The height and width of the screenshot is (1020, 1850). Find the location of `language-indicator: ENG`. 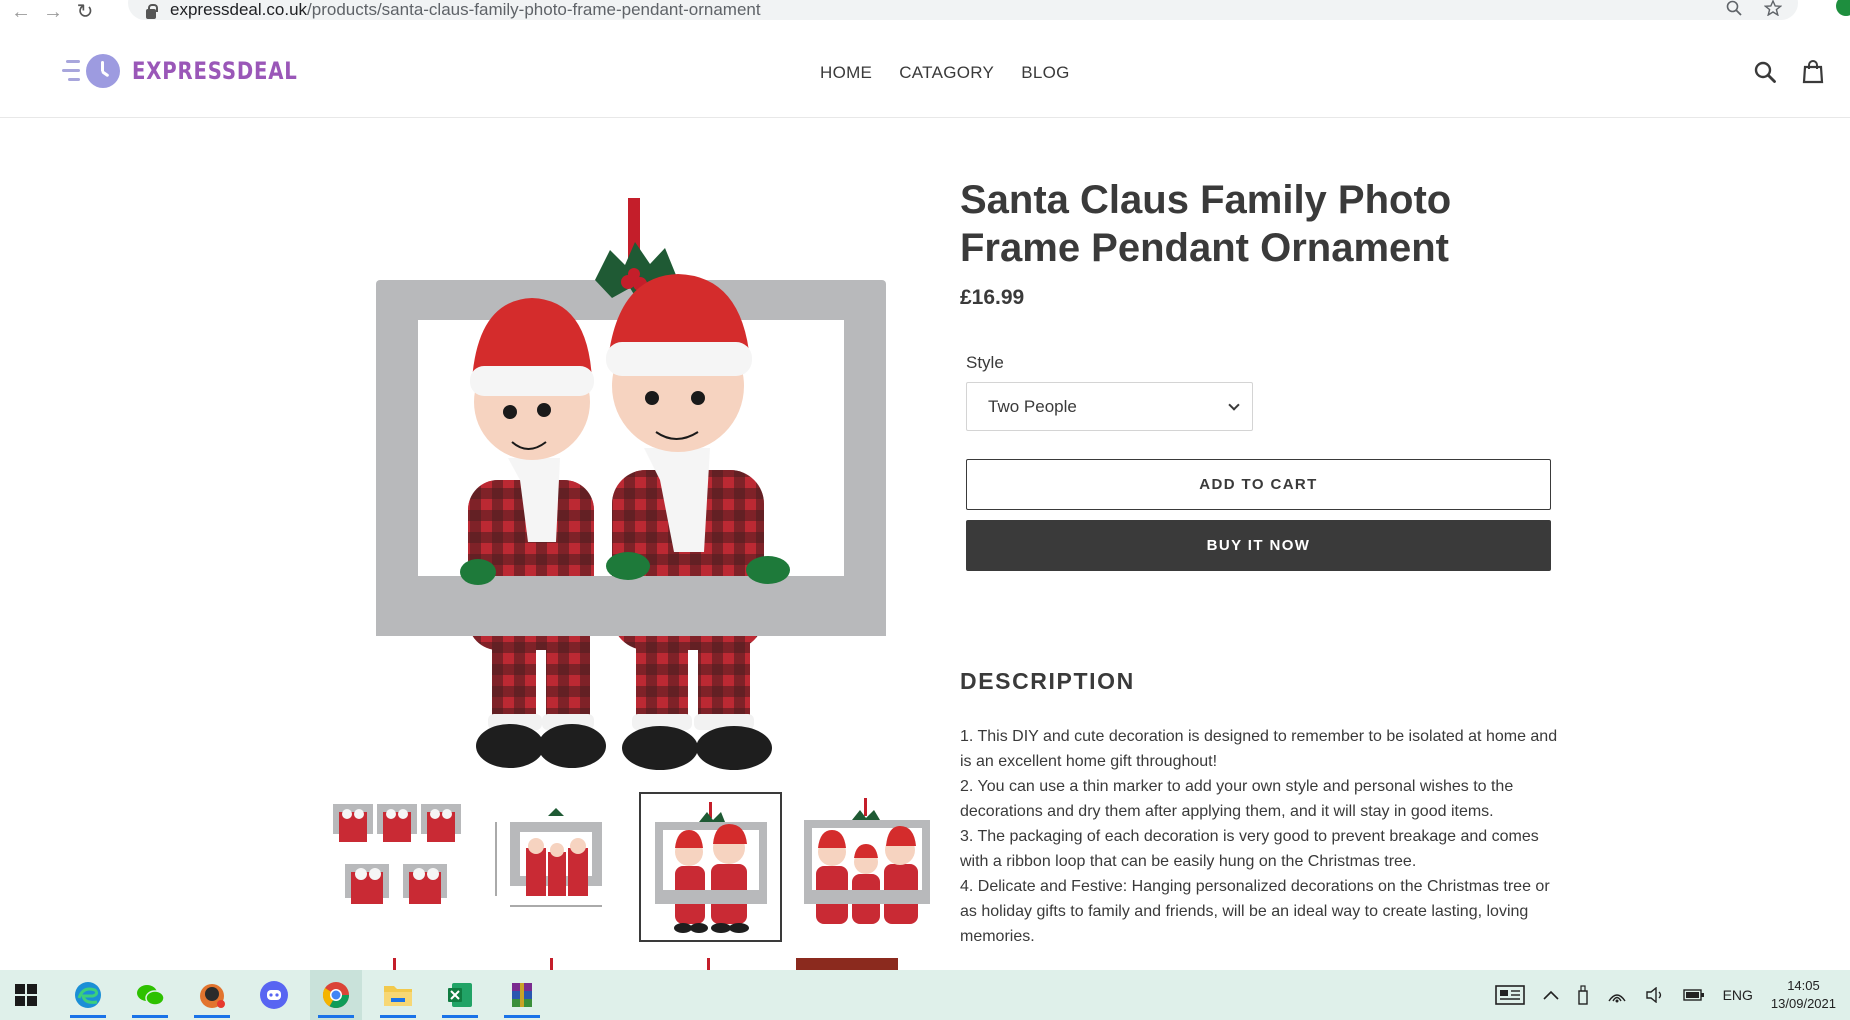

language-indicator: ENG is located at coordinates (1738, 995).